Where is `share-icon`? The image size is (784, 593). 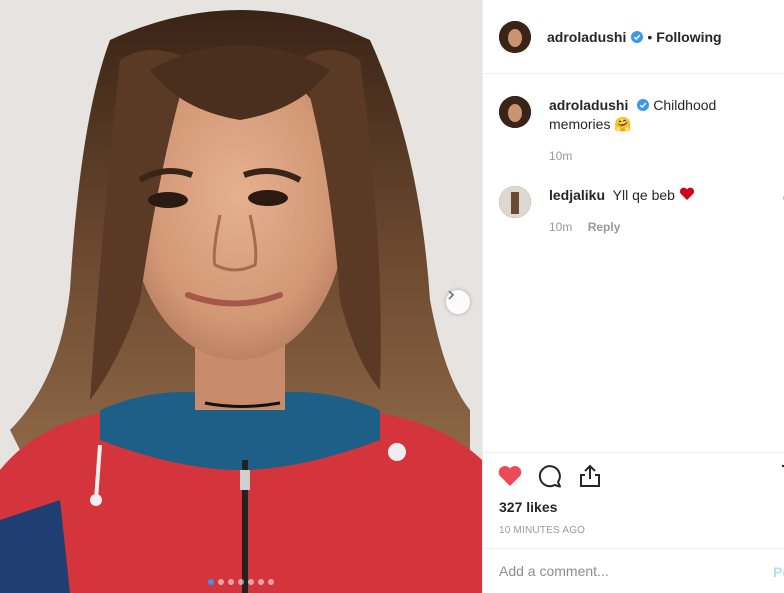
share-icon is located at coordinates (590, 476).